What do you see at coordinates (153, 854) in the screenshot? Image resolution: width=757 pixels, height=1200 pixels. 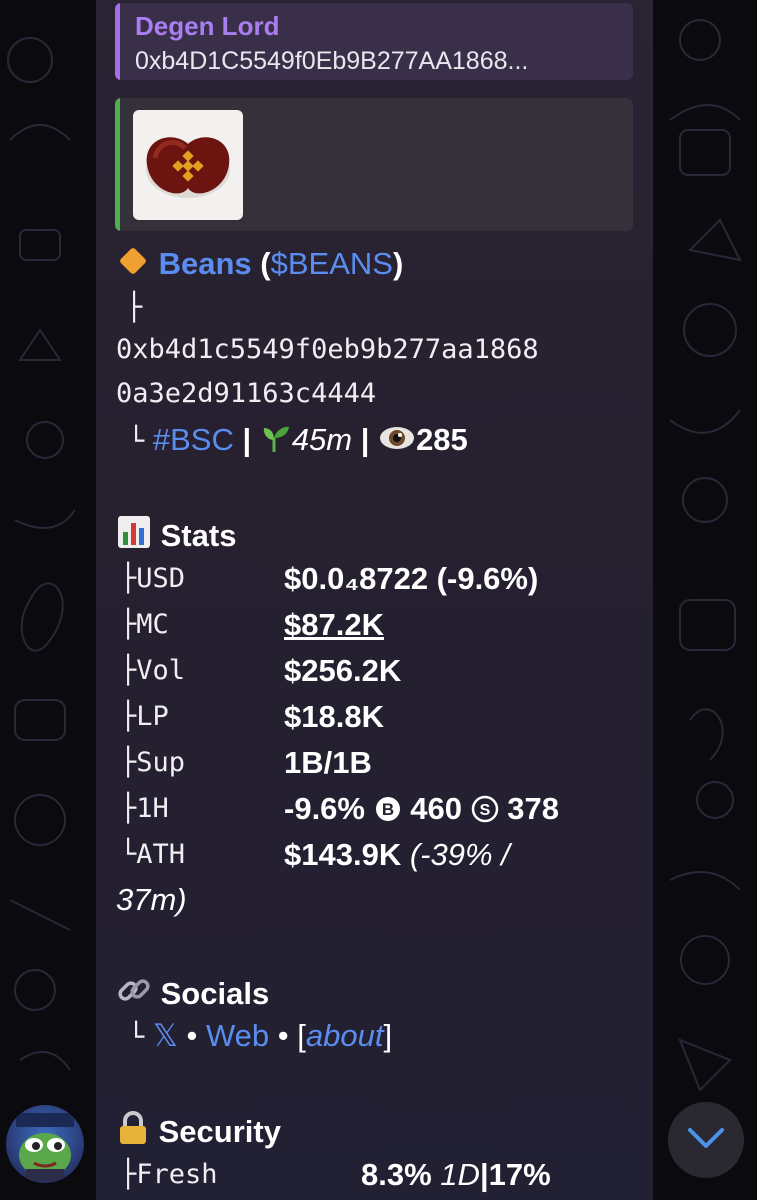 I see `stat-label-ath: └ATH` at bounding box center [153, 854].